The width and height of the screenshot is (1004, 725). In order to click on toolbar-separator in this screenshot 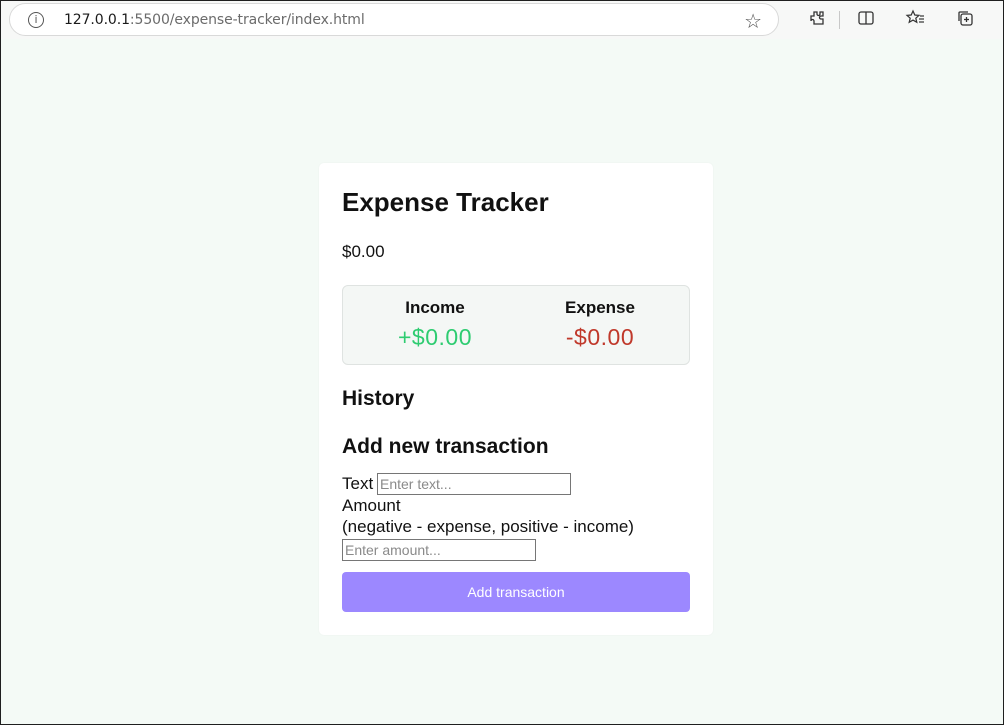, I will do `click(839, 20)`.